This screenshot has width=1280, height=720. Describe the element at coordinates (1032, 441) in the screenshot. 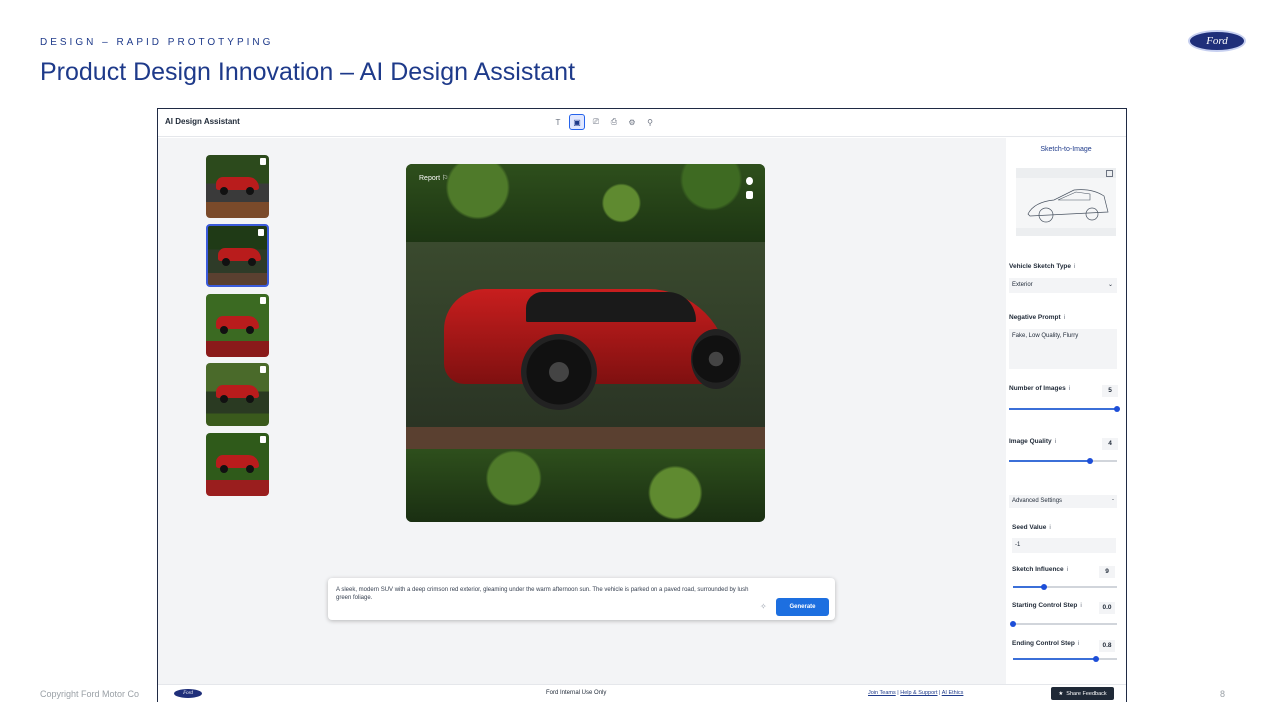

I see `image-quality-label: Image Quality i` at that location.